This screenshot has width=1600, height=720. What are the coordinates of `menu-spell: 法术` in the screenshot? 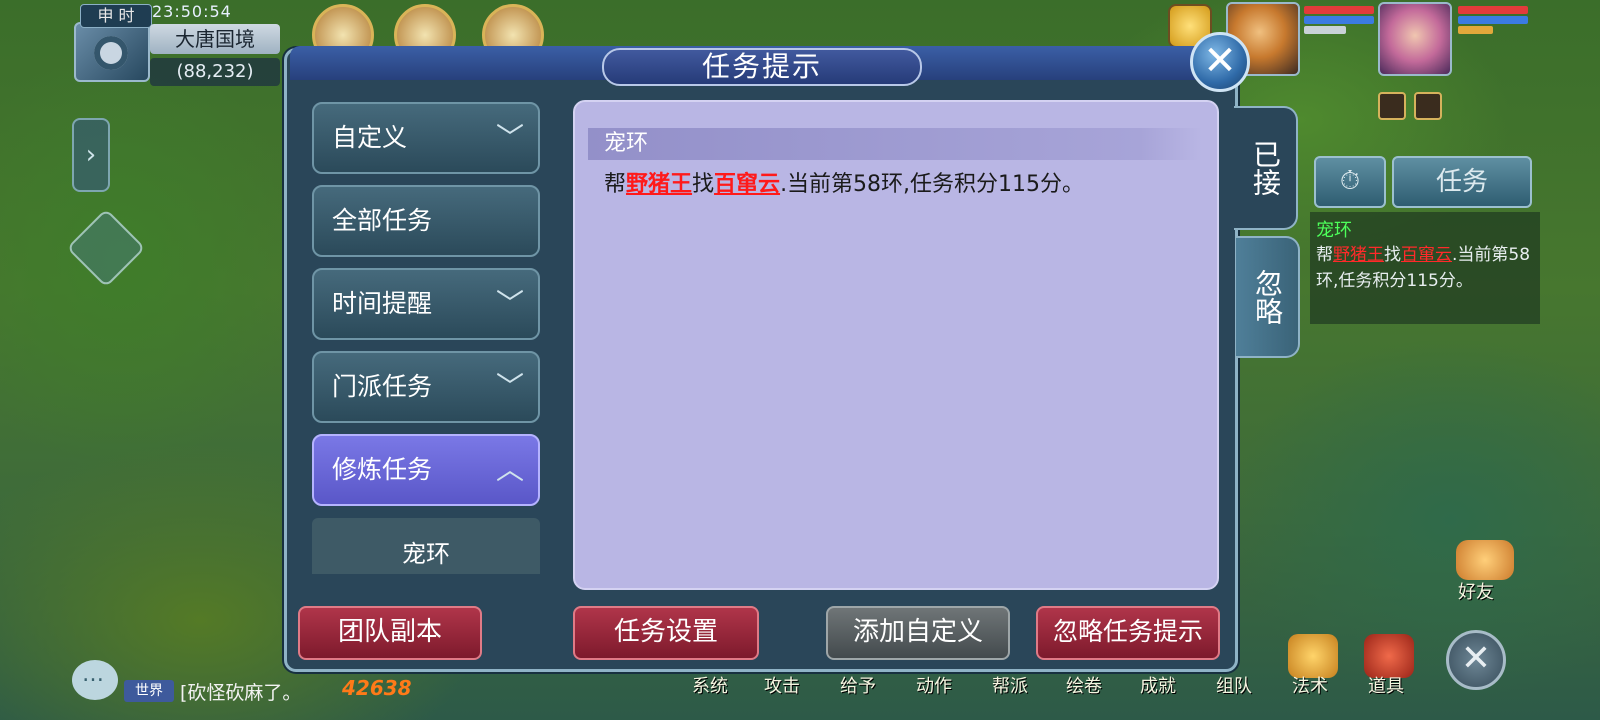 It's located at (1310, 685).